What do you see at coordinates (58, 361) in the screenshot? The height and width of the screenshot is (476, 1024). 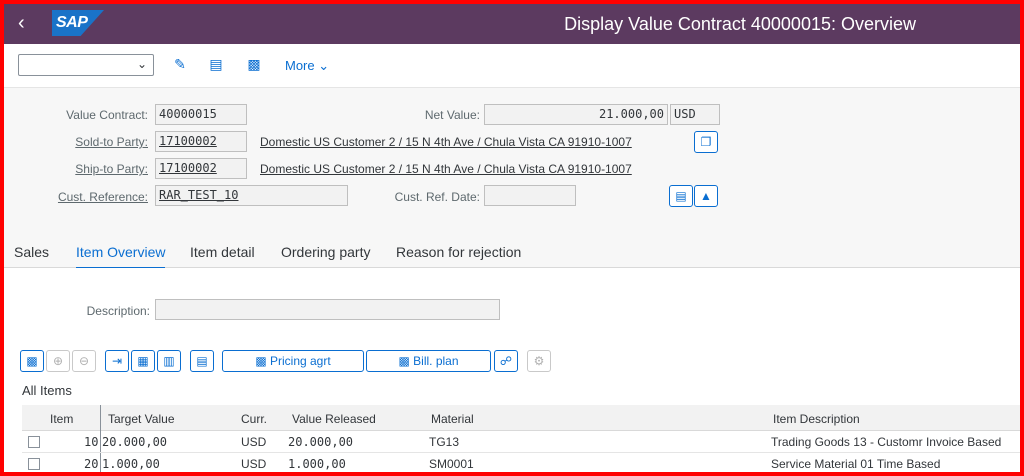 I see `add-item-icon: ⊕` at bounding box center [58, 361].